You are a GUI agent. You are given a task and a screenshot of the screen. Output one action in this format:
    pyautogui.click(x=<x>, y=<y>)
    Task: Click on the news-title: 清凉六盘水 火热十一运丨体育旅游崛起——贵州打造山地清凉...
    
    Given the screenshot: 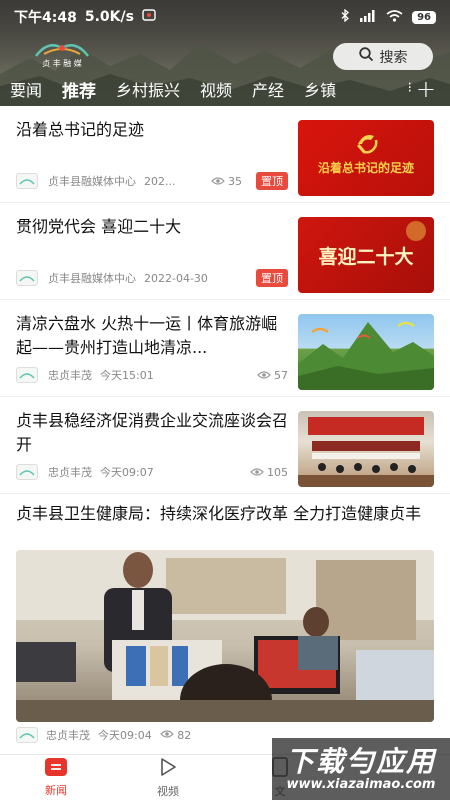 What is the action you would take?
    pyautogui.click(x=147, y=335)
    